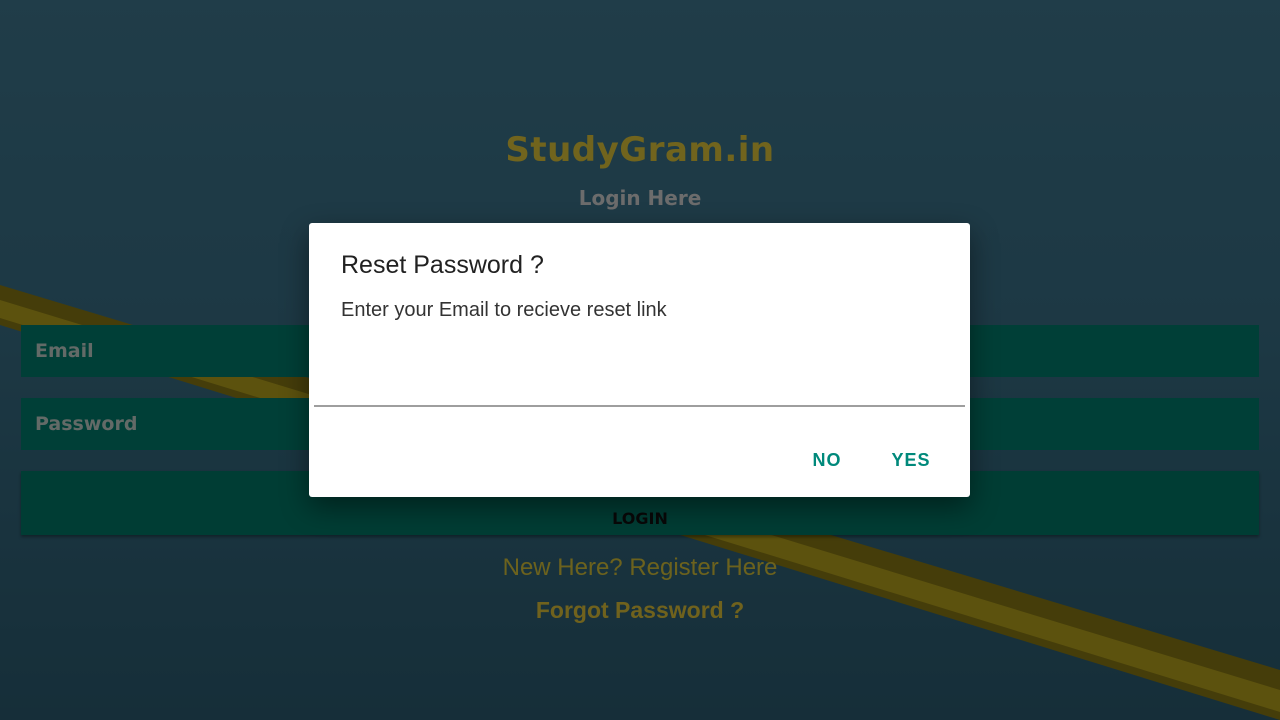 This screenshot has width=1280, height=720. What do you see at coordinates (639, 385) in the screenshot?
I see `reset-email-input` at bounding box center [639, 385].